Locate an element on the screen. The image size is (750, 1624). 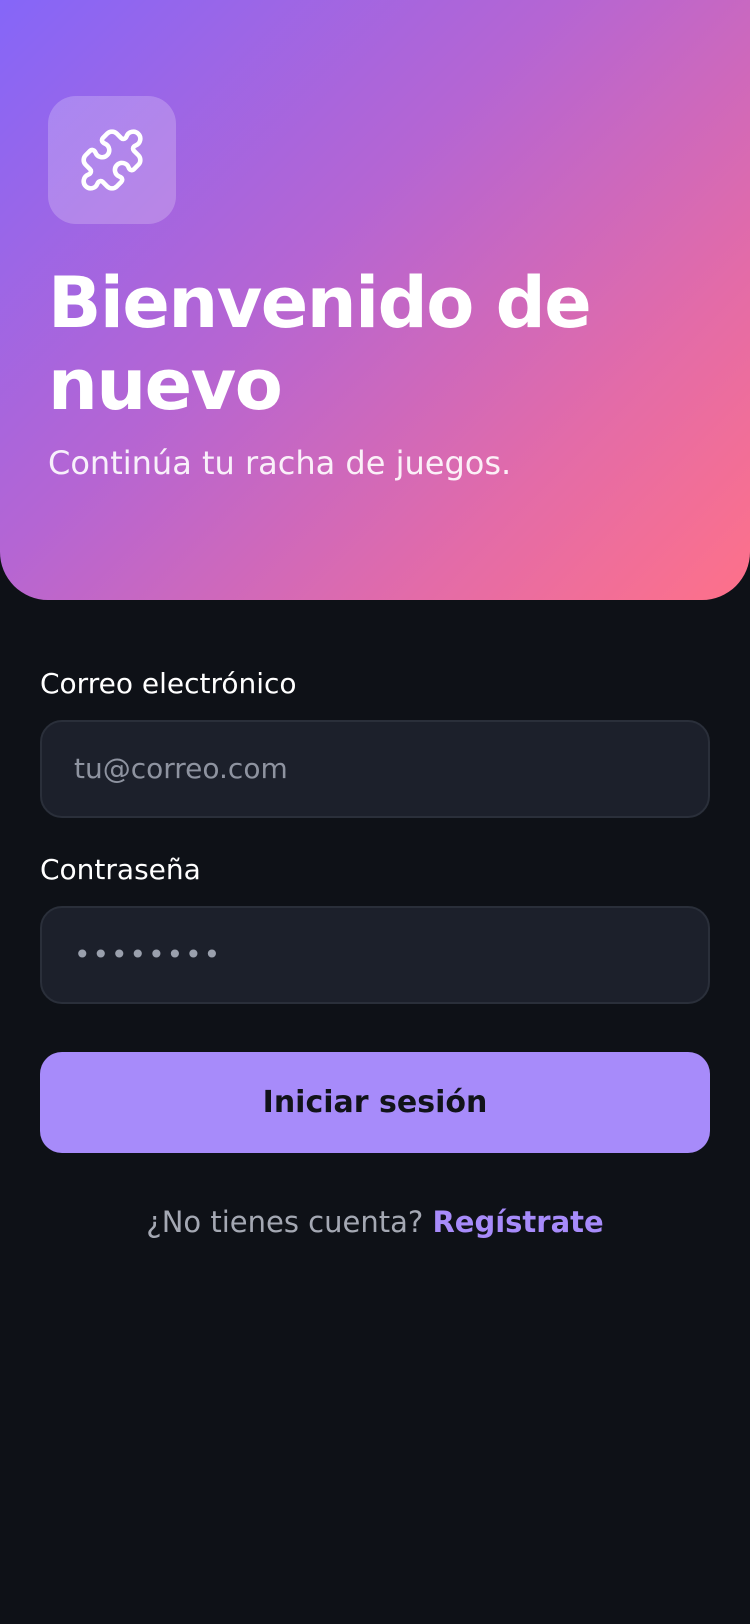
app-logo is located at coordinates (112, 160).